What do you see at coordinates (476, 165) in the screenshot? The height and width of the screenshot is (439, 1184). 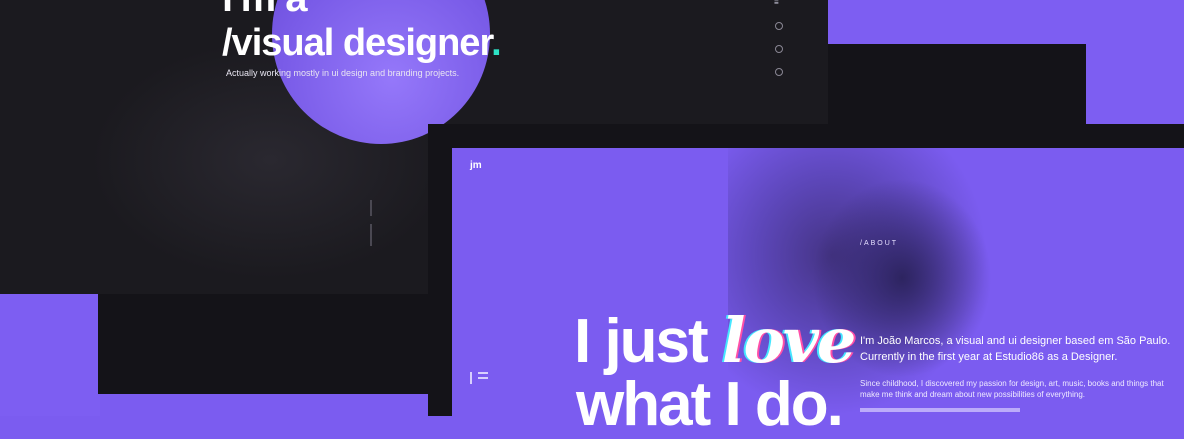 I see `logo: jm` at bounding box center [476, 165].